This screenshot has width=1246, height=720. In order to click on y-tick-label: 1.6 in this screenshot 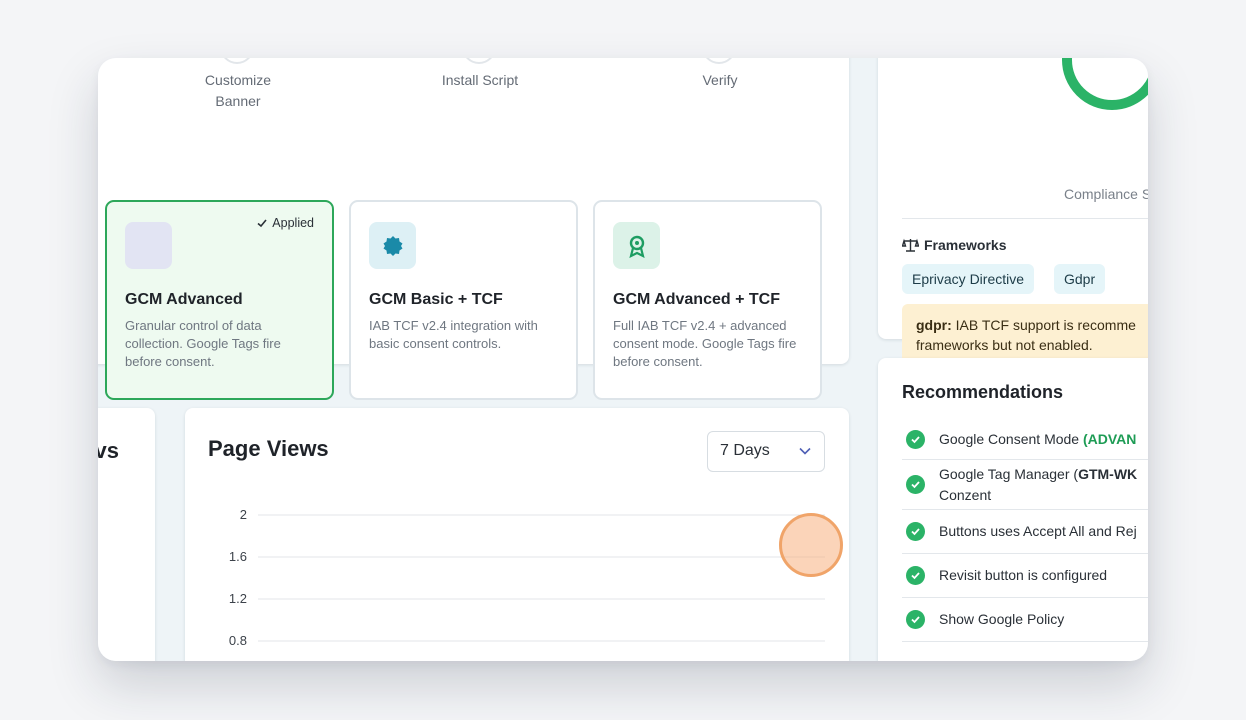, I will do `click(238, 556)`.